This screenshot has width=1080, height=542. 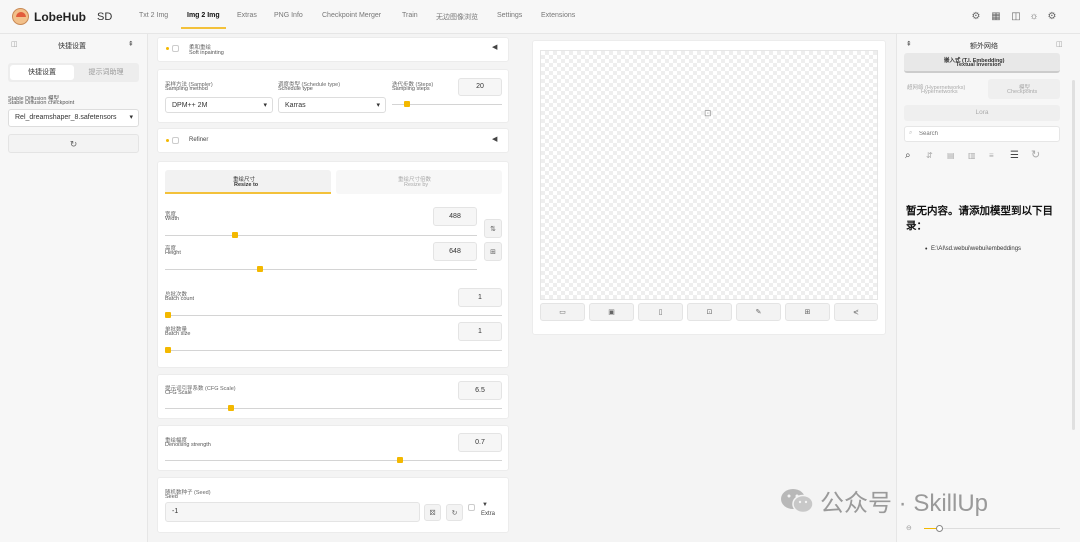 What do you see at coordinates (333, 140) in the screenshot?
I see `refiner-section` at bounding box center [333, 140].